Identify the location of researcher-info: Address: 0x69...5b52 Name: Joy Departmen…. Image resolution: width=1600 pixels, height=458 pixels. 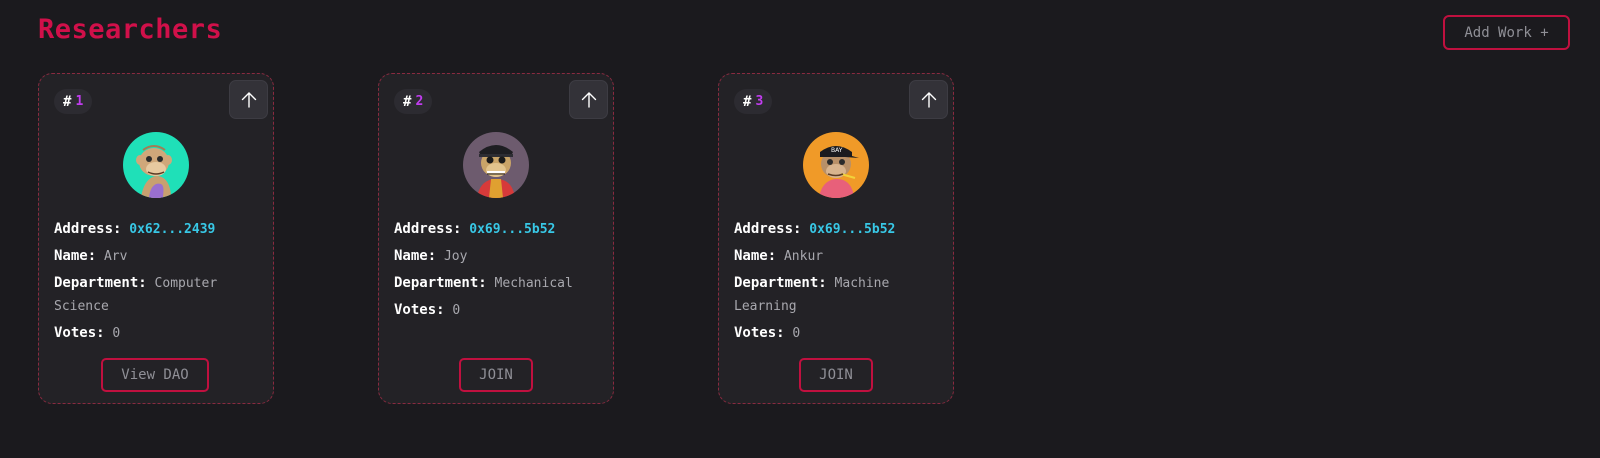
(496, 272).